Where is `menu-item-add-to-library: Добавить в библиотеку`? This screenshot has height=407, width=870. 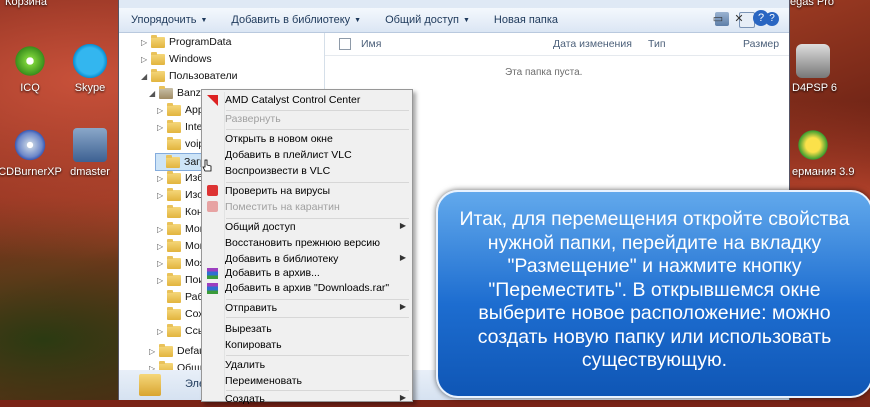
menu-item-add-to-library: Добавить в библиотеку is located at coordinates (281, 259).